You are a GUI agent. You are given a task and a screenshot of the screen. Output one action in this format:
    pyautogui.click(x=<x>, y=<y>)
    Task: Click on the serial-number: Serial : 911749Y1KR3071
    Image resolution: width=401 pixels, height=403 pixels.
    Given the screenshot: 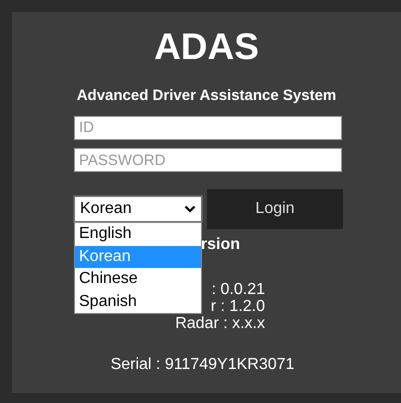 What is the action you would take?
    pyautogui.click(x=203, y=364)
    